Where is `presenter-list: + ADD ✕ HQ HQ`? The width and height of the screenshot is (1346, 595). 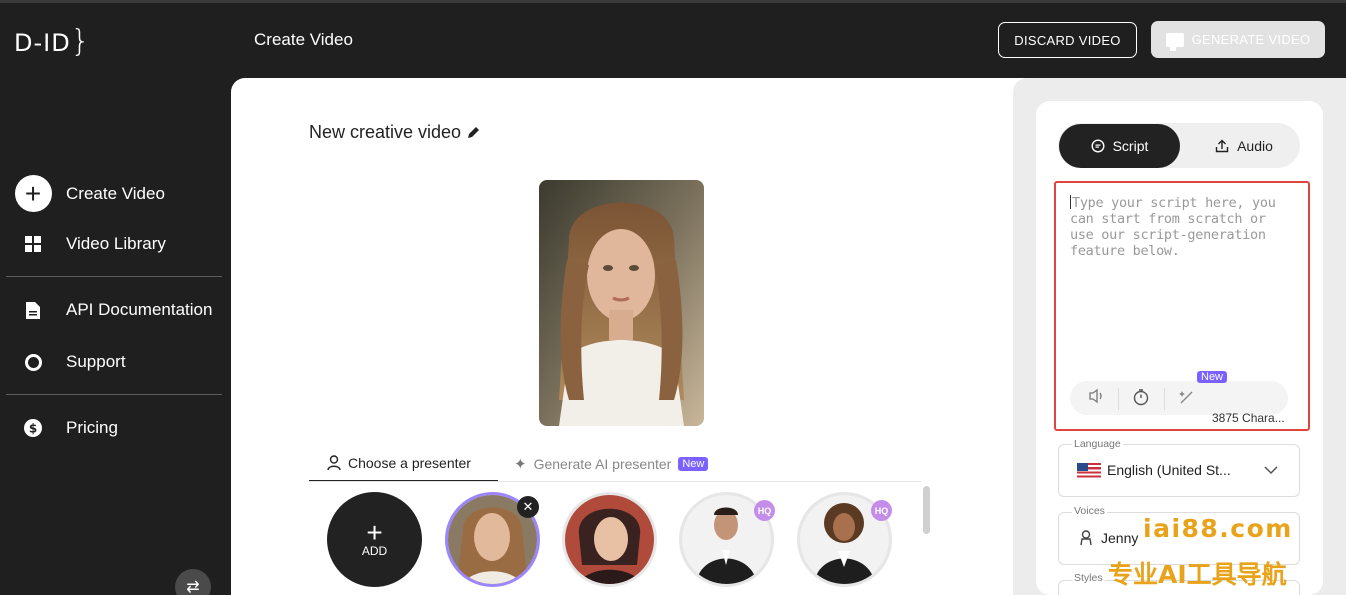 presenter-list: + ADD ✕ HQ HQ is located at coordinates (627, 542).